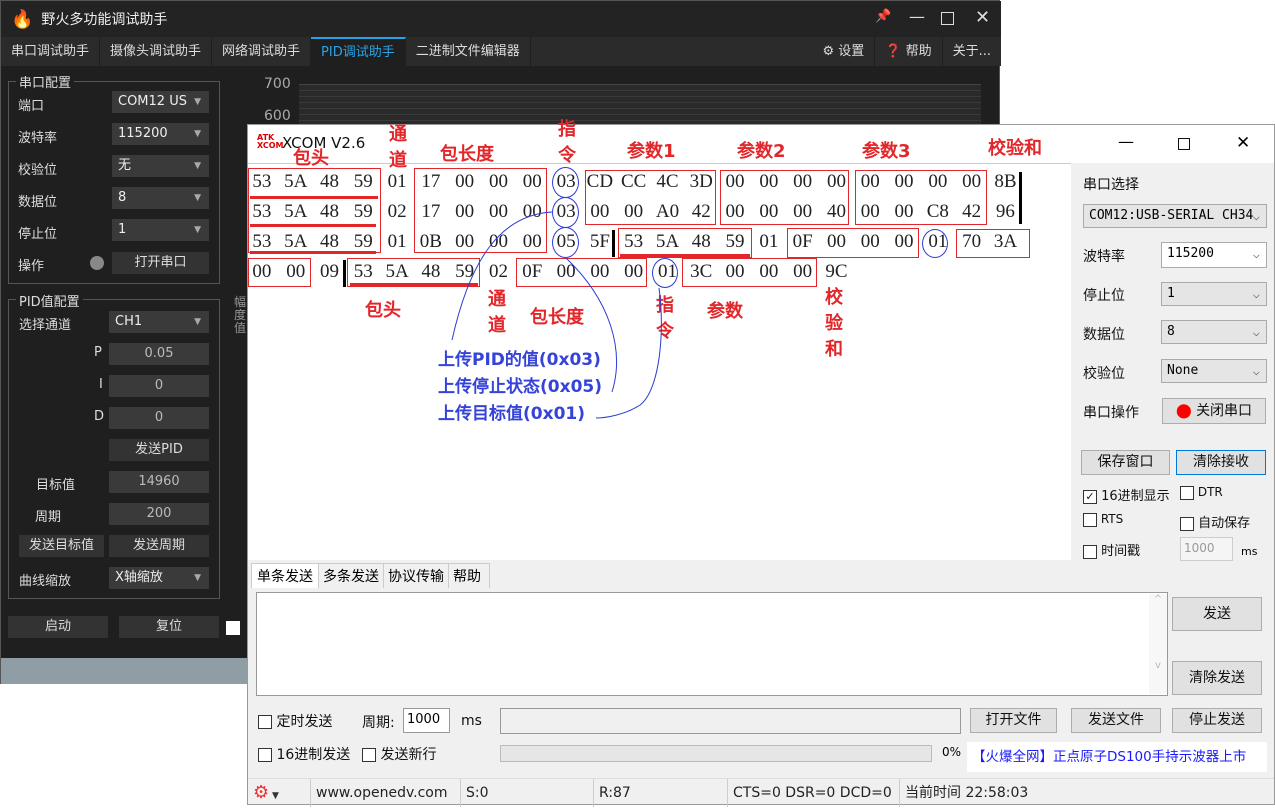 Image resolution: width=1275 pixels, height=810 pixels. What do you see at coordinates (1214, 411) in the screenshot?
I see `close-port-button: ⬤ 关闭串口` at bounding box center [1214, 411].